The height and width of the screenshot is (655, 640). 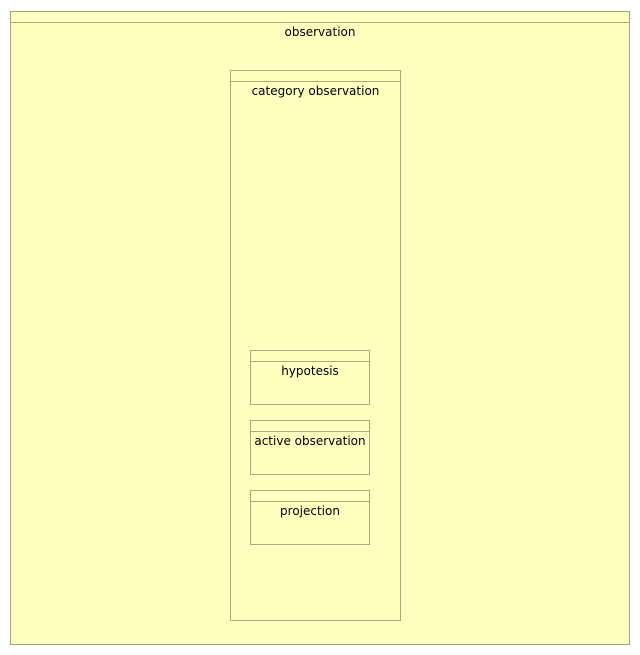 I want to click on active-observation-package-label: active observation, so click(x=310, y=441).